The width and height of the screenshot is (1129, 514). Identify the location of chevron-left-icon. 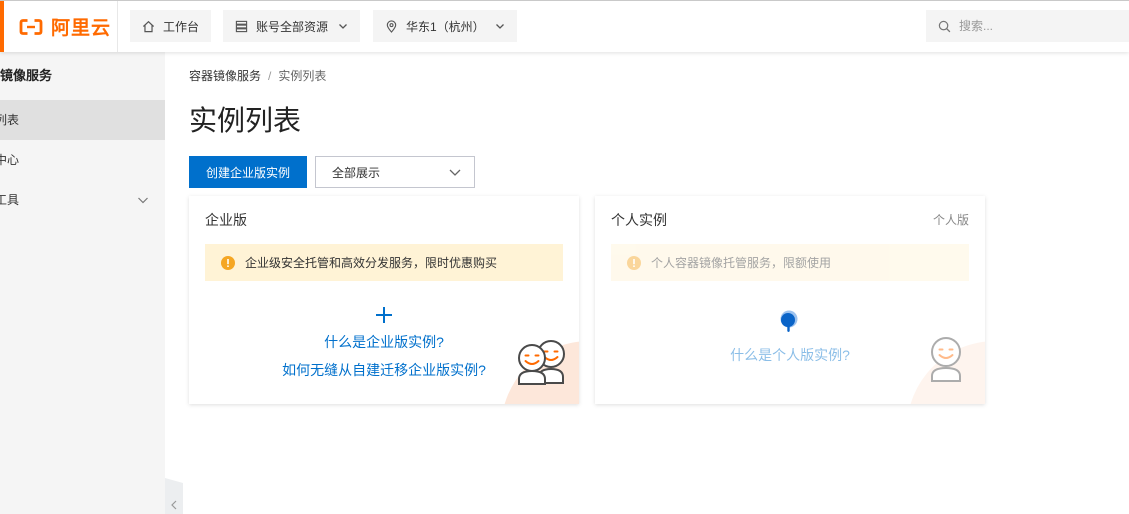
(174, 505).